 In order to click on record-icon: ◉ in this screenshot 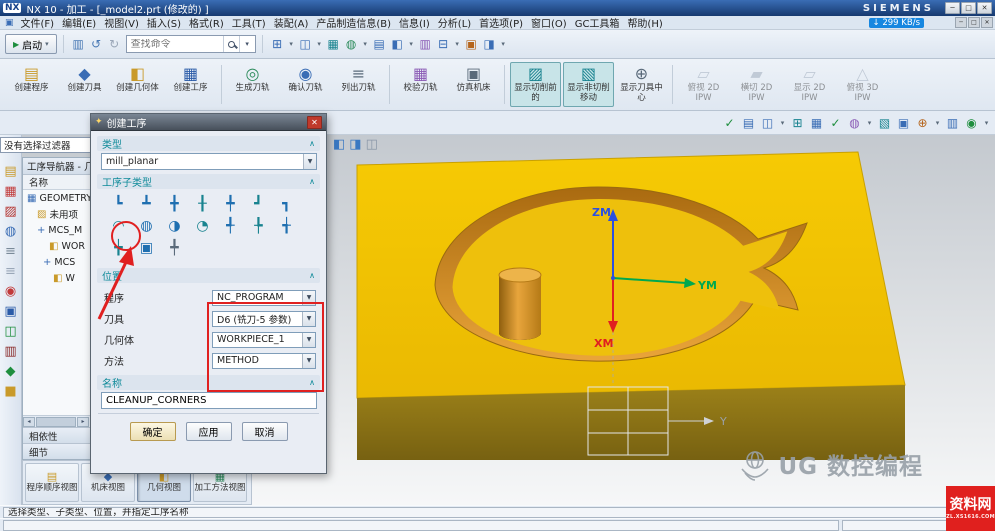, I will do `click(10, 291)`.